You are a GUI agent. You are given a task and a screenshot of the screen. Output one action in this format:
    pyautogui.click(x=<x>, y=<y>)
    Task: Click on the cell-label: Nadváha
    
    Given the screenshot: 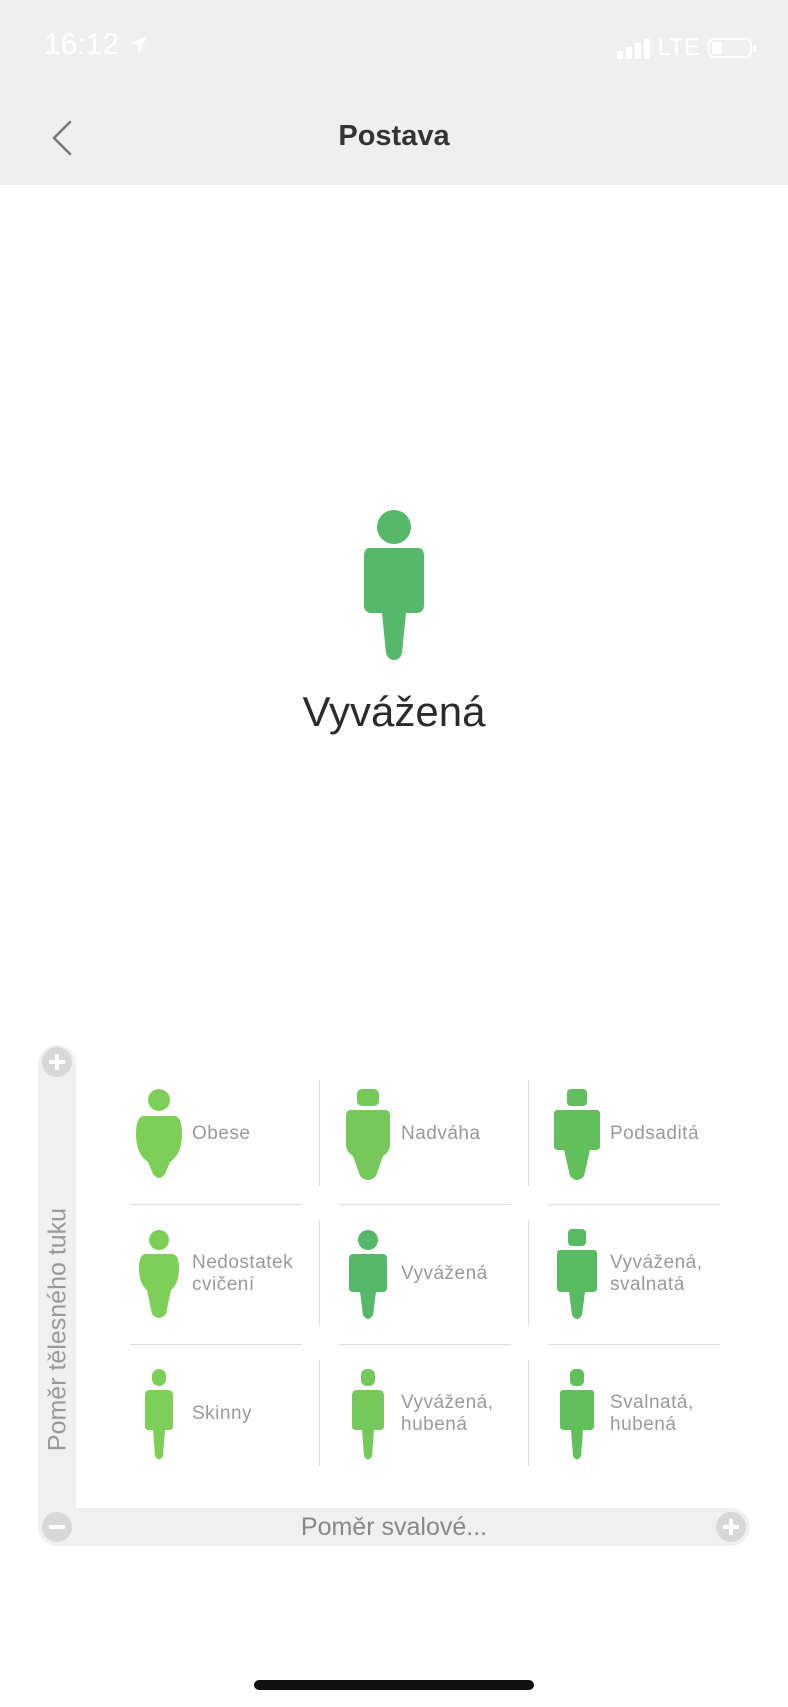 What is the action you would take?
    pyautogui.click(x=441, y=1133)
    